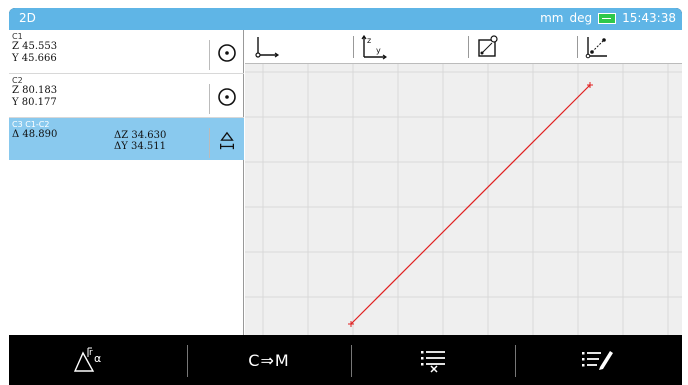 This screenshot has width=688, height=385. I want to click on item-value-delta-y: ΔY 34.511, so click(140, 146).